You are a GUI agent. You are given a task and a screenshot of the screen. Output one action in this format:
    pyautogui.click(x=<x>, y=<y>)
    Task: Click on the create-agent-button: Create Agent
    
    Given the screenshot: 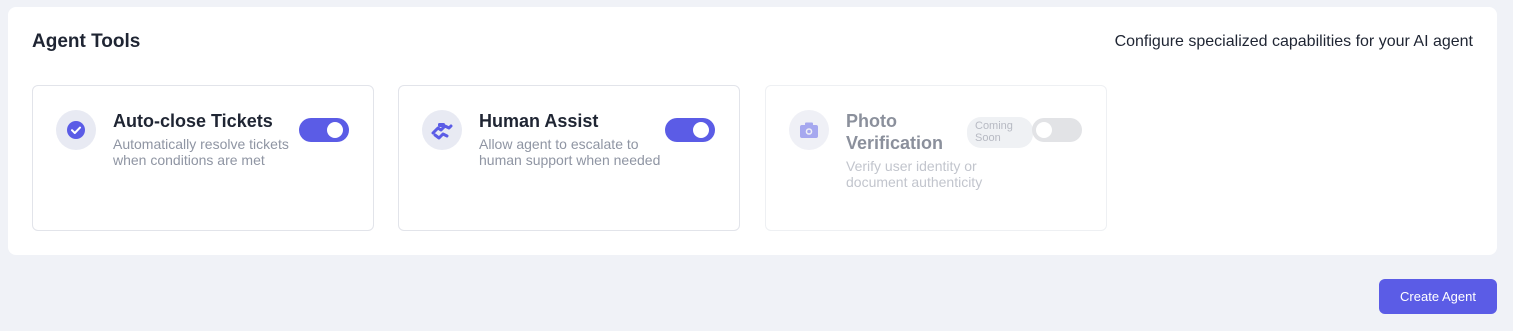 What is the action you would take?
    pyautogui.click(x=1438, y=296)
    